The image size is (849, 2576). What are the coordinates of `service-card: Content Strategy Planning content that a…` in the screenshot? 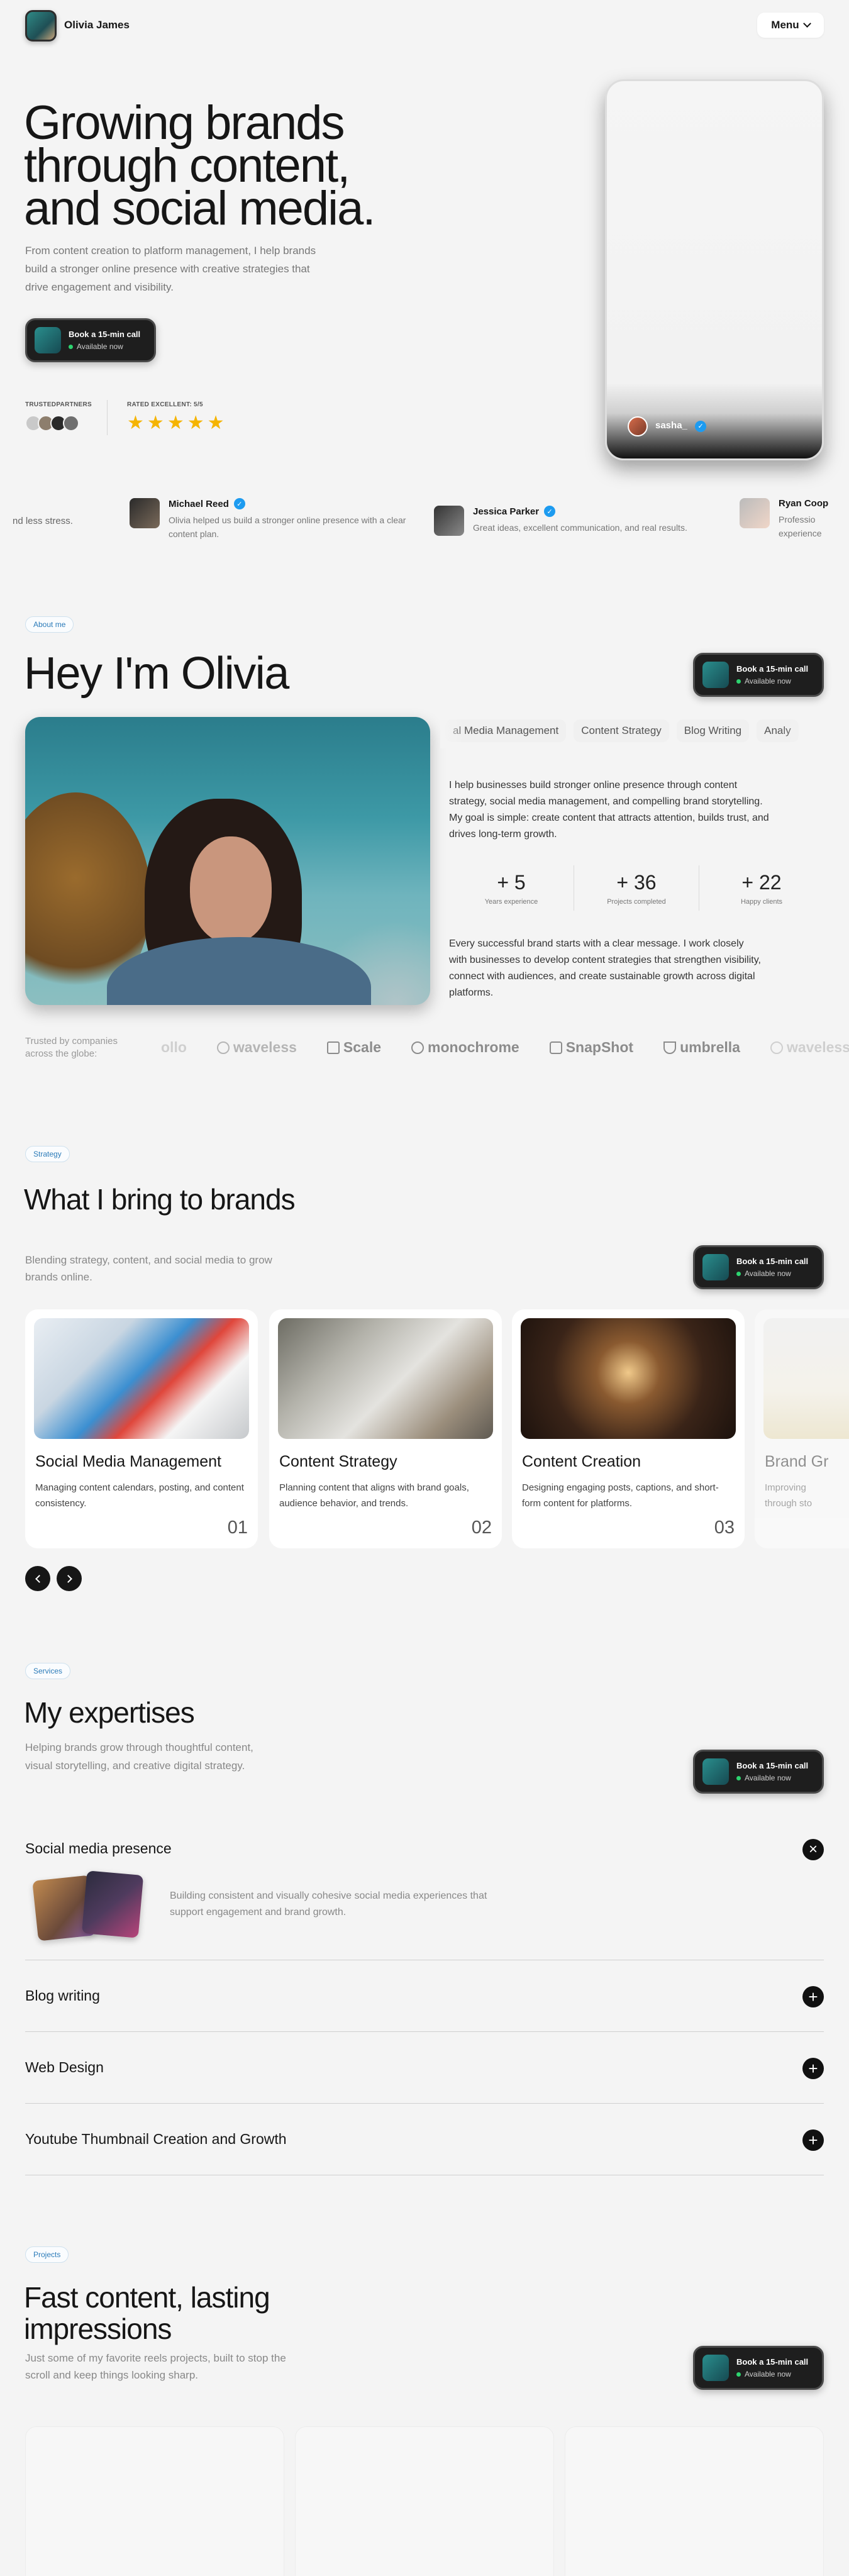 It's located at (385, 1428).